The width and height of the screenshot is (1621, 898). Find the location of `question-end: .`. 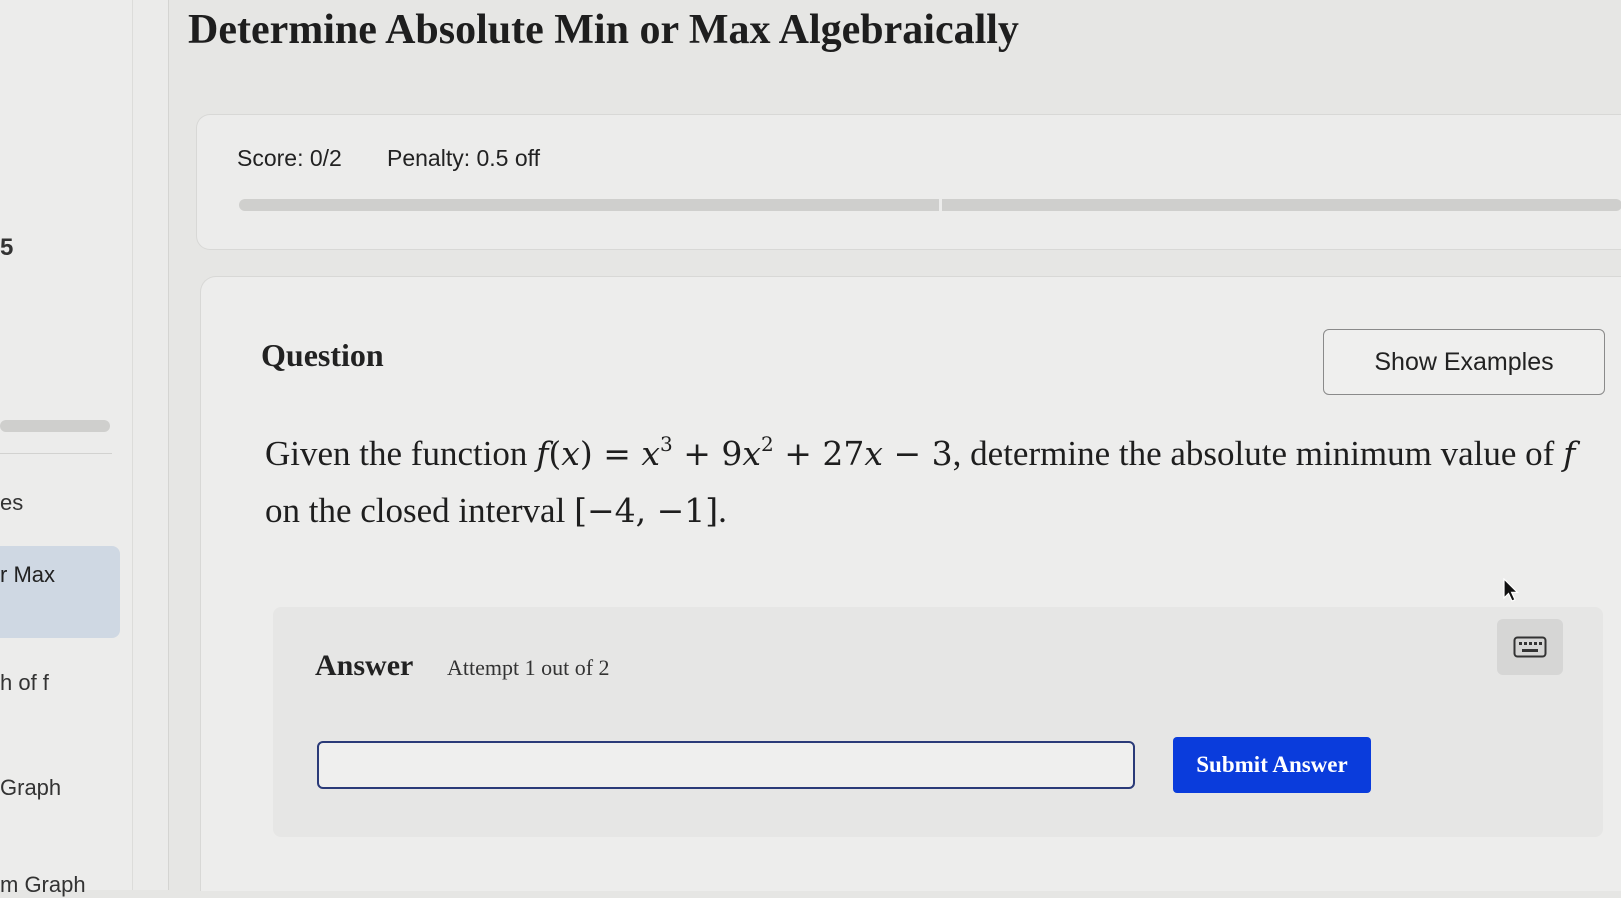

question-end: . is located at coordinates (722, 510).